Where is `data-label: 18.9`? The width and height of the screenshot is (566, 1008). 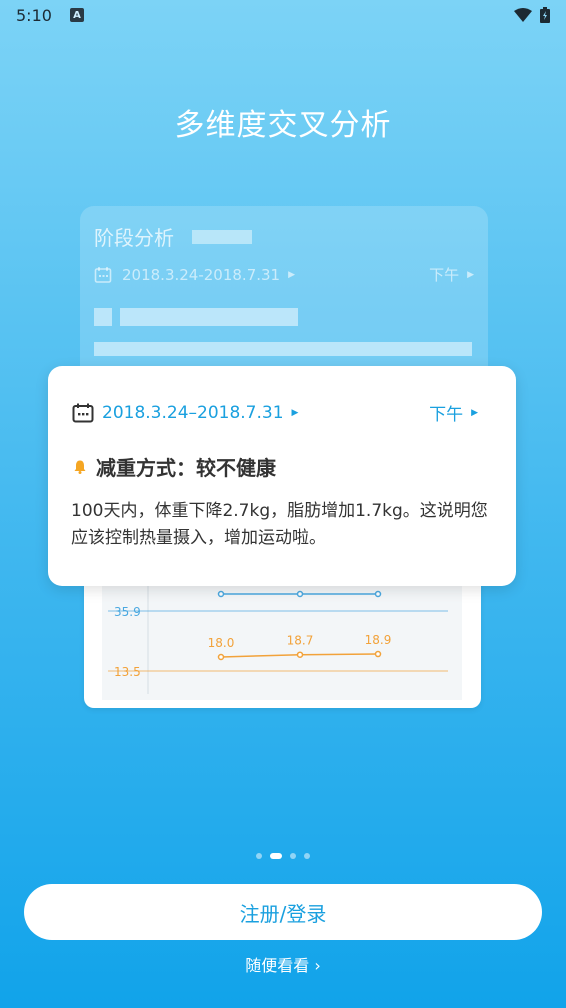
data-label: 18.9 is located at coordinates (378, 640).